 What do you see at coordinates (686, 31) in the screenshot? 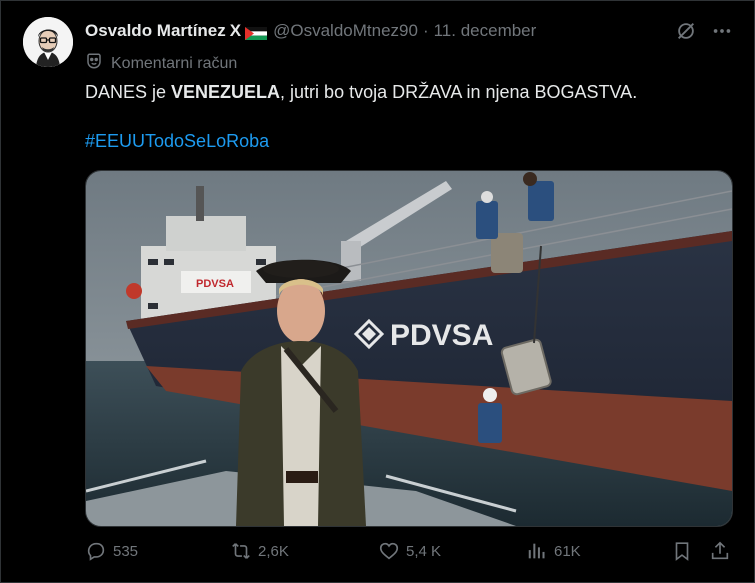
I see `grok-icon` at bounding box center [686, 31].